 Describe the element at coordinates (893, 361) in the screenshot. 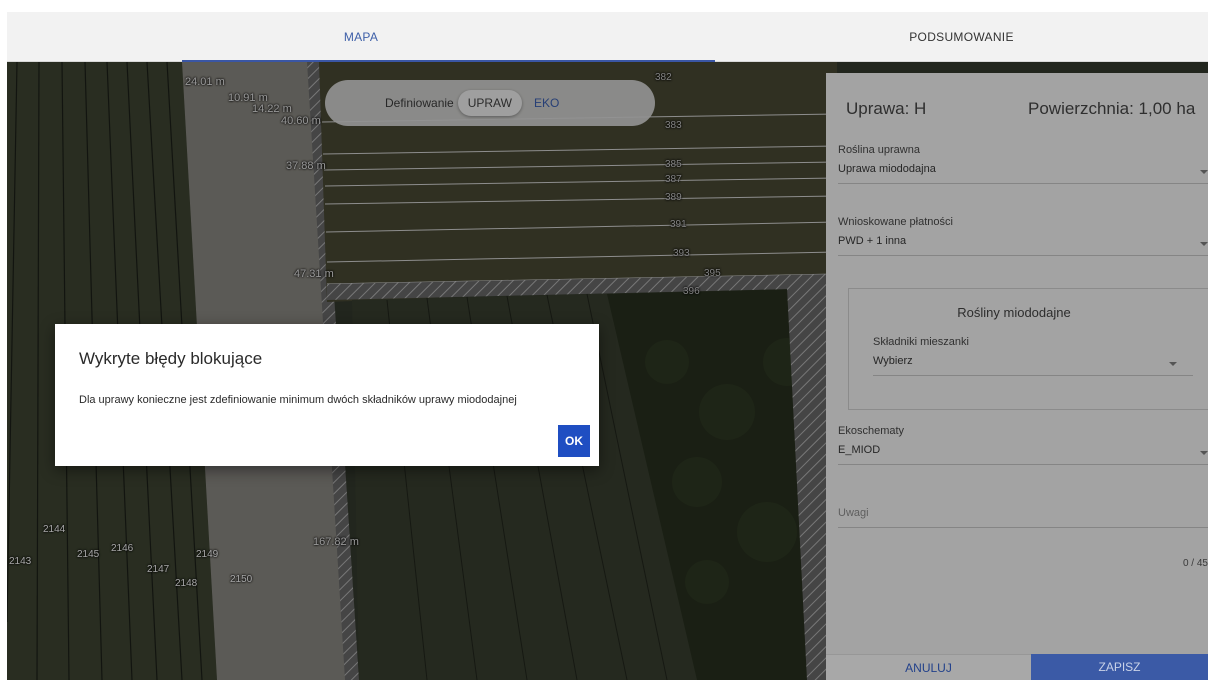

I see `mix-components-value: Wybierz` at that location.